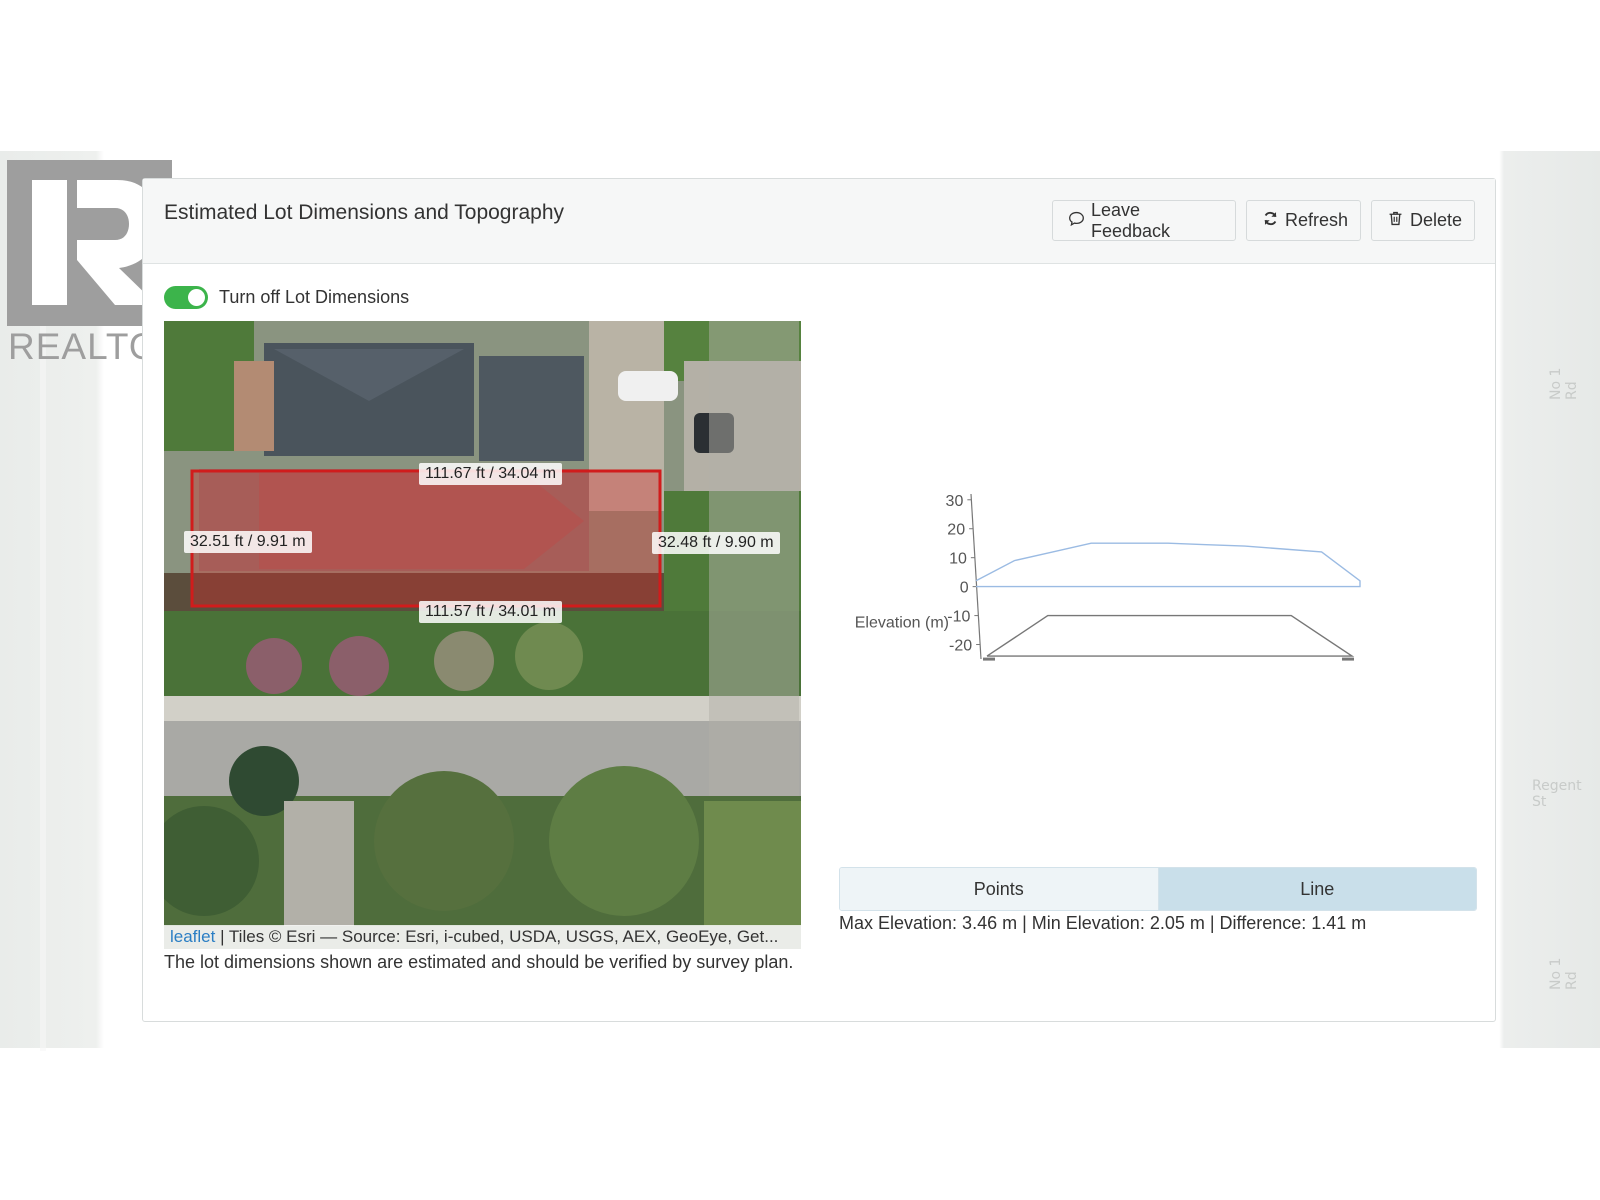 Image resolution: width=1600 pixels, height=1200 pixels. I want to click on elevation-chart: 30 20 10 0 -10 -20Elevation (m), so click(1108, 577).